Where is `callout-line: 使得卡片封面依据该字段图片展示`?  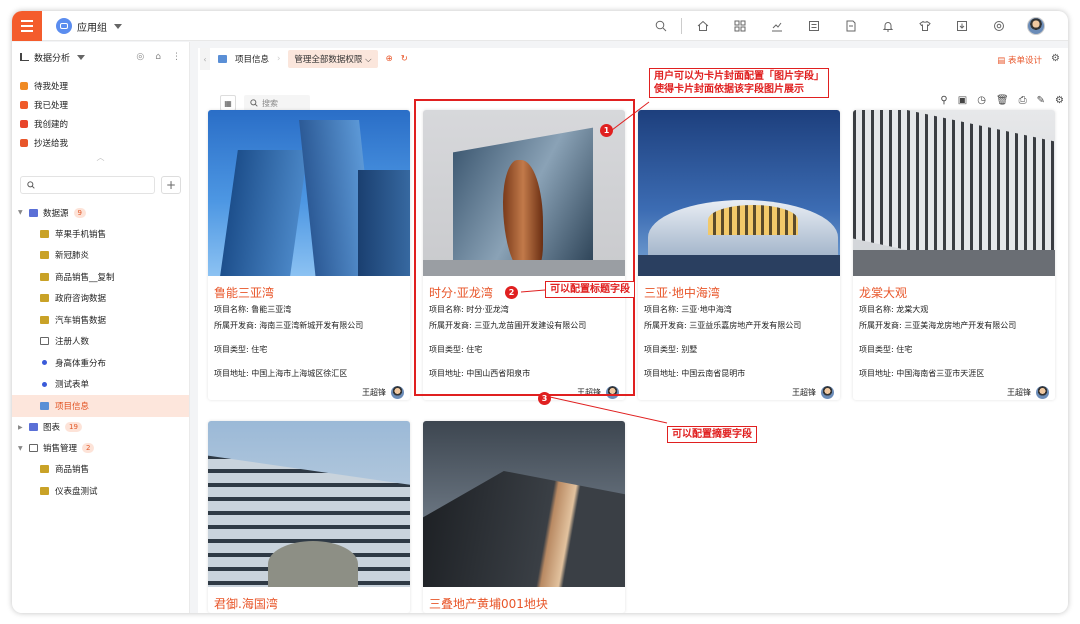
callout-line: 使得卡片封面依据该字段图片展示 is located at coordinates (729, 89).